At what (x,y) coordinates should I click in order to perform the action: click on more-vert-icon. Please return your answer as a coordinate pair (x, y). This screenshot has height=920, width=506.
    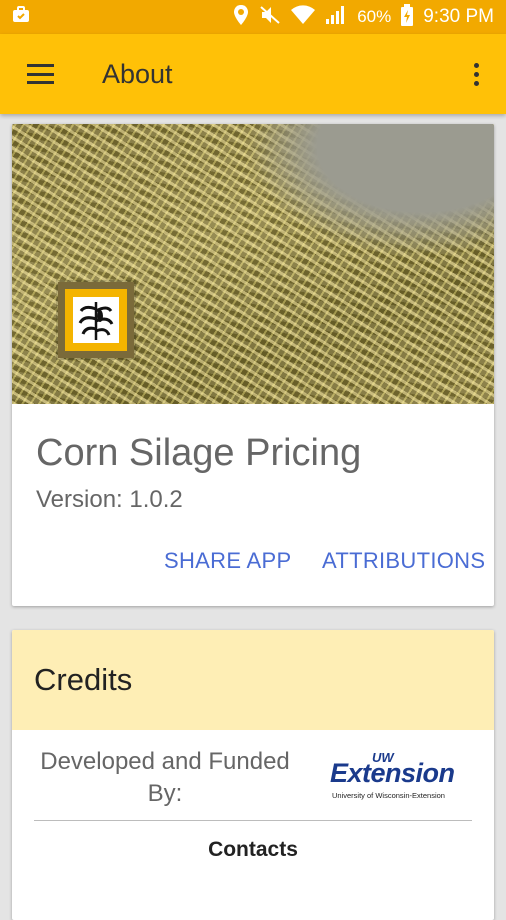
    Looking at the image, I should click on (476, 74).